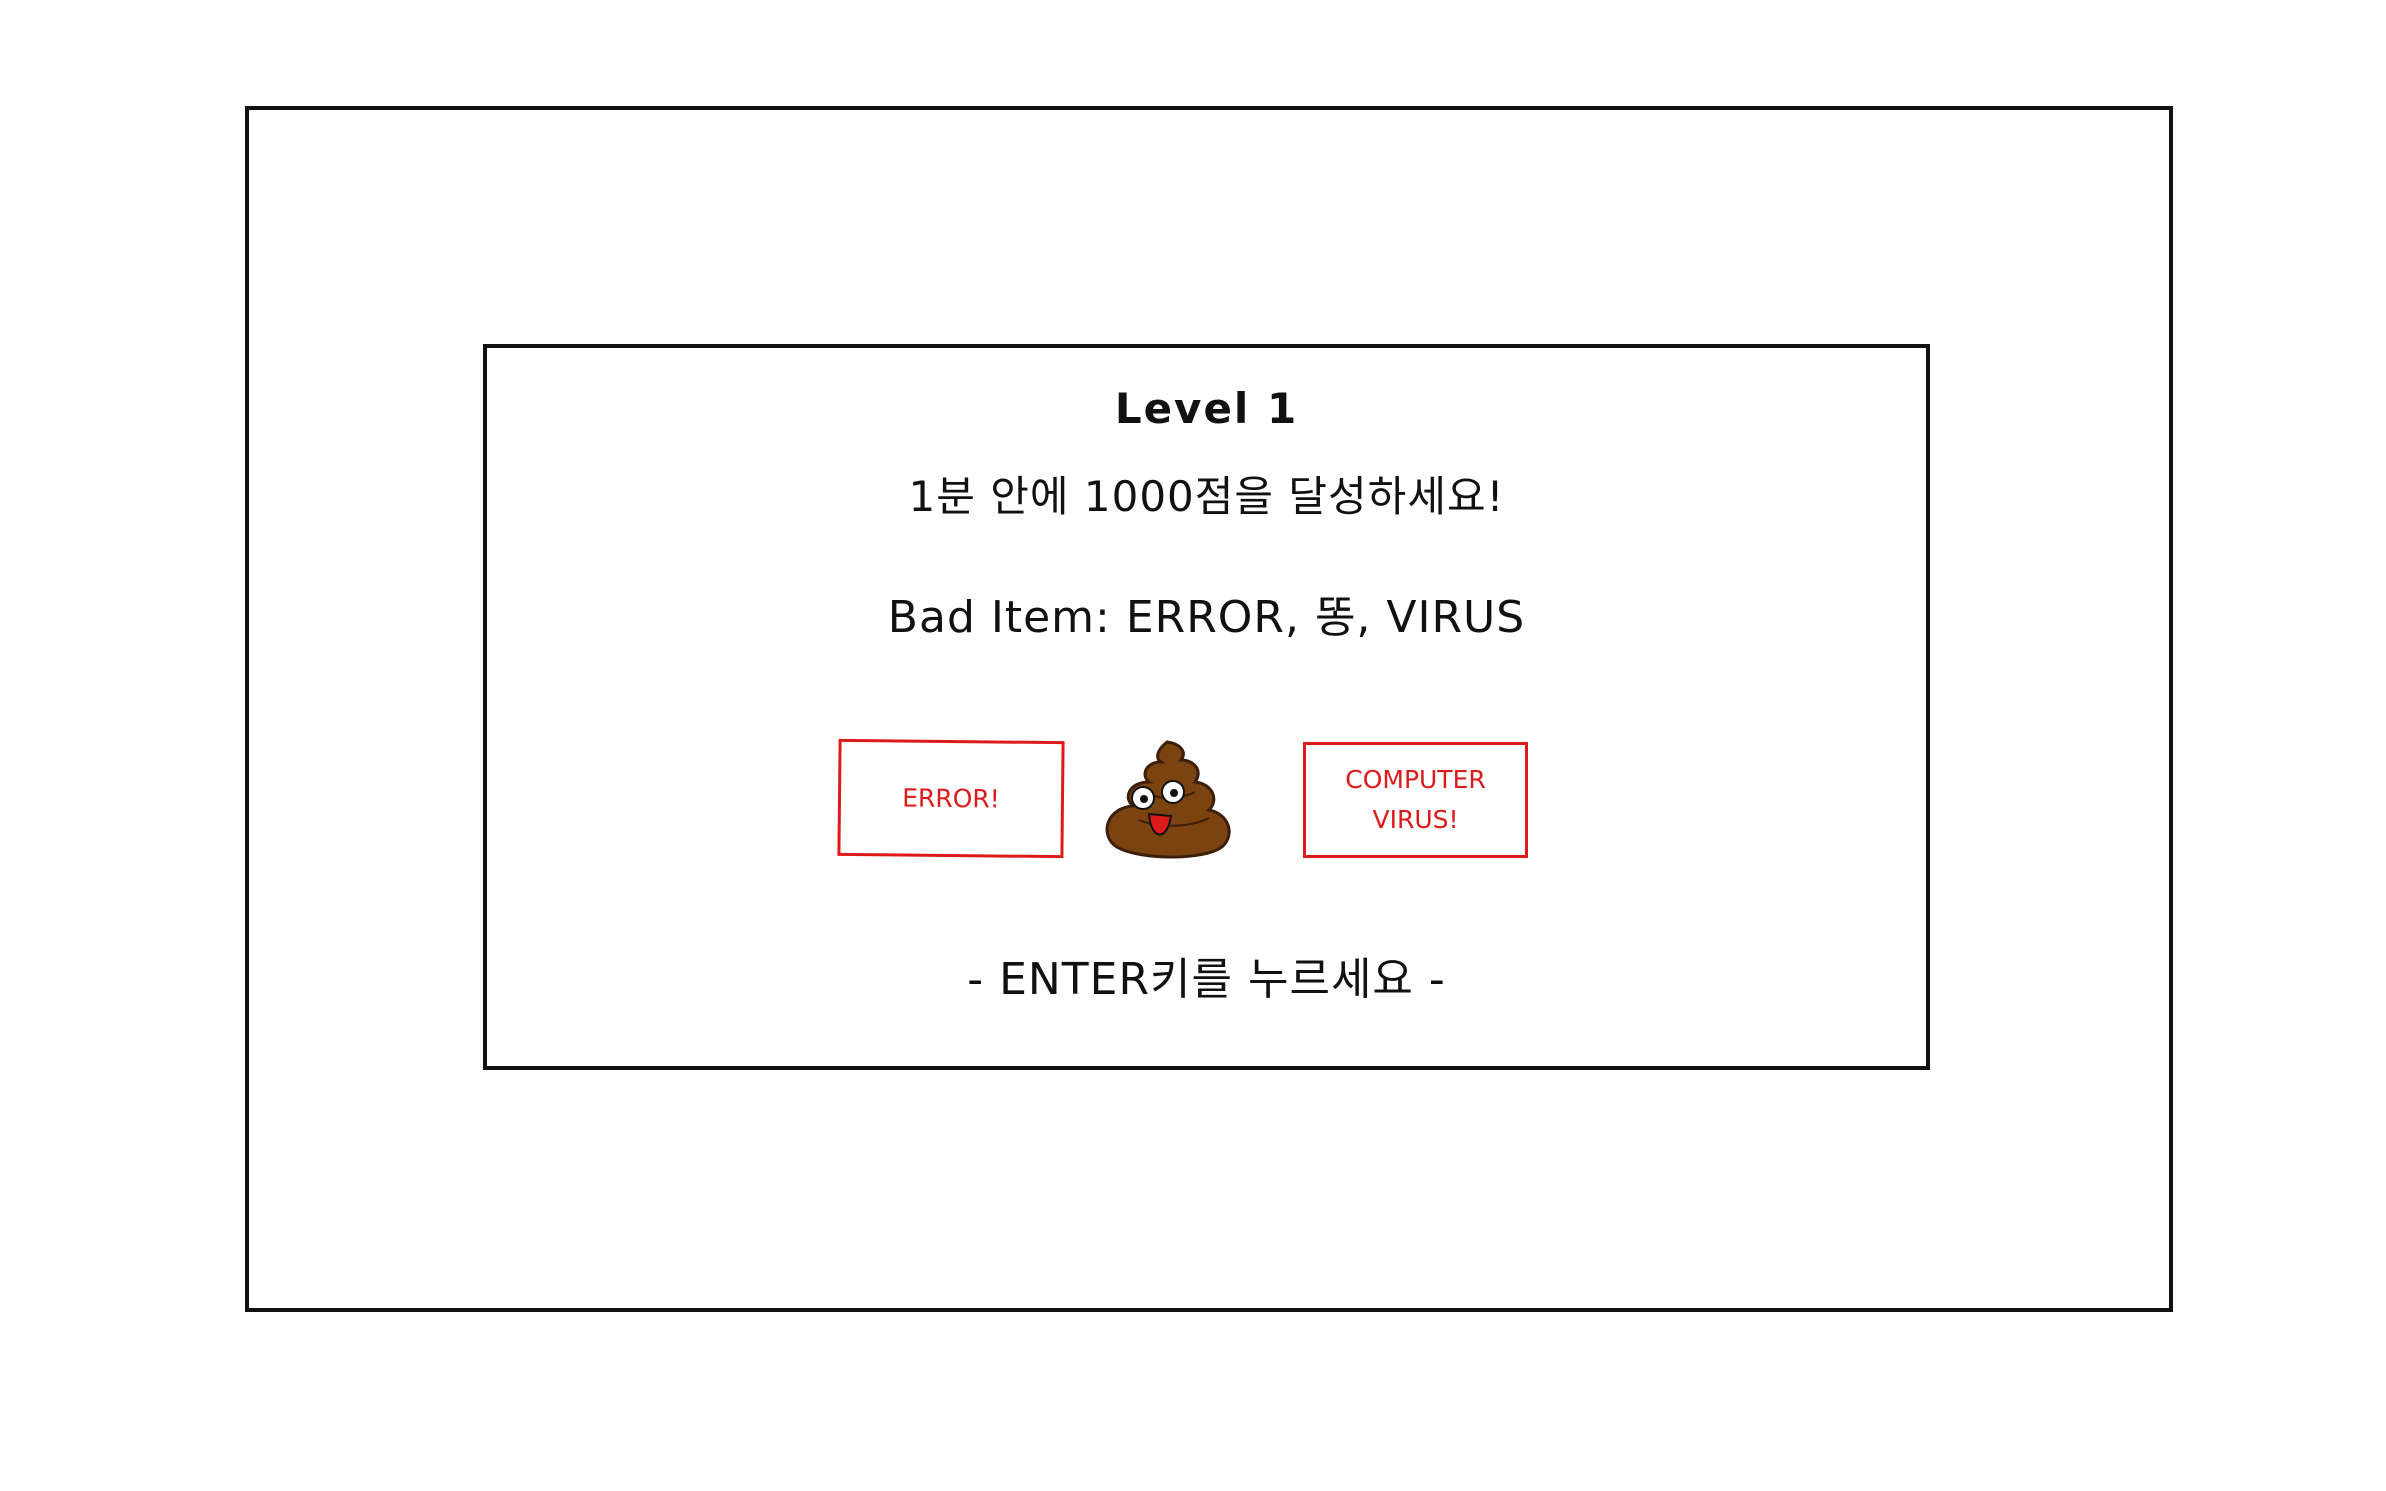 This screenshot has height=1491, width=2386. What do you see at coordinates (1206, 979) in the screenshot?
I see `enter-prompt: - ENTER키를 누르세요 -` at bounding box center [1206, 979].